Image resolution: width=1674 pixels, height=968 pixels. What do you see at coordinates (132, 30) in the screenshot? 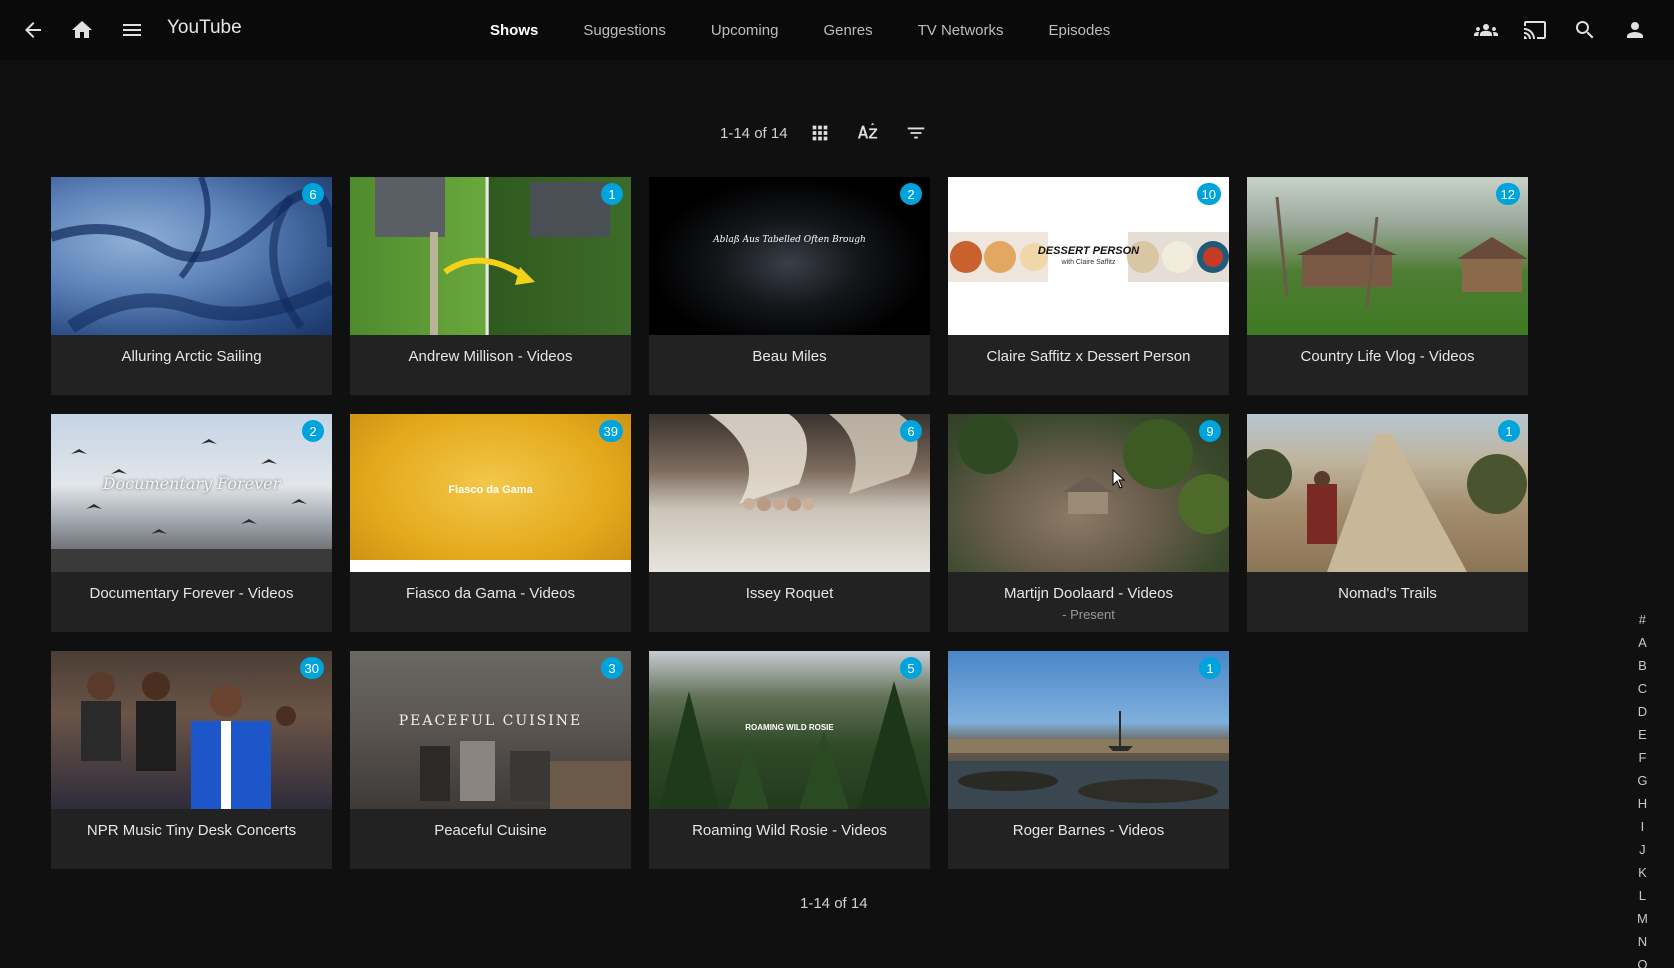
I see `menu-icon` at bounding box center [132, 30].